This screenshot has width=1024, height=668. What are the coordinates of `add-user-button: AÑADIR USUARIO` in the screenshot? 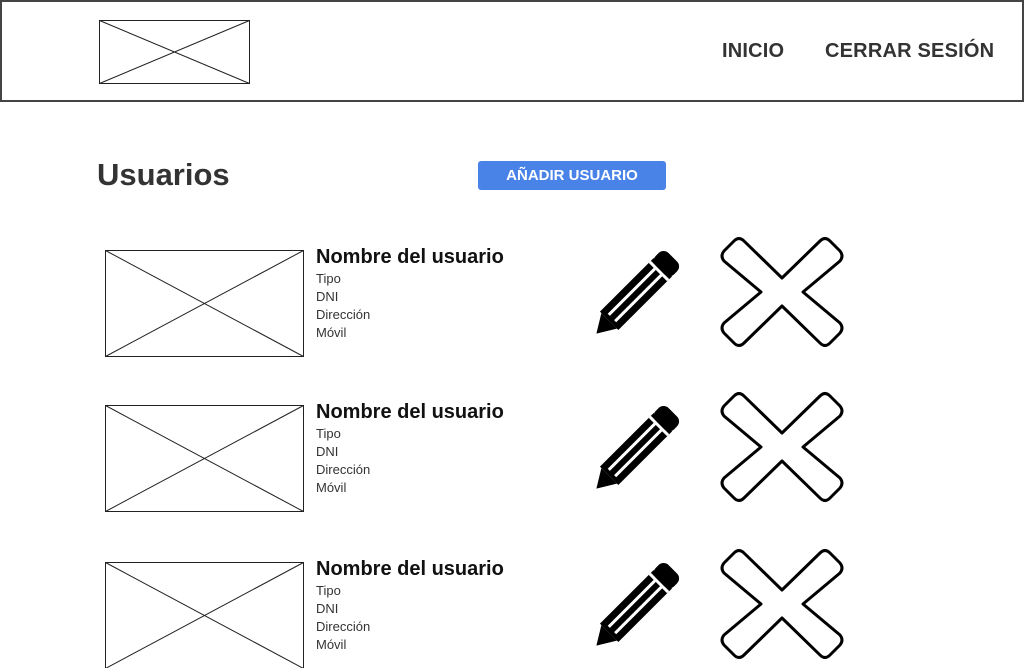 It's located at (572, 175).